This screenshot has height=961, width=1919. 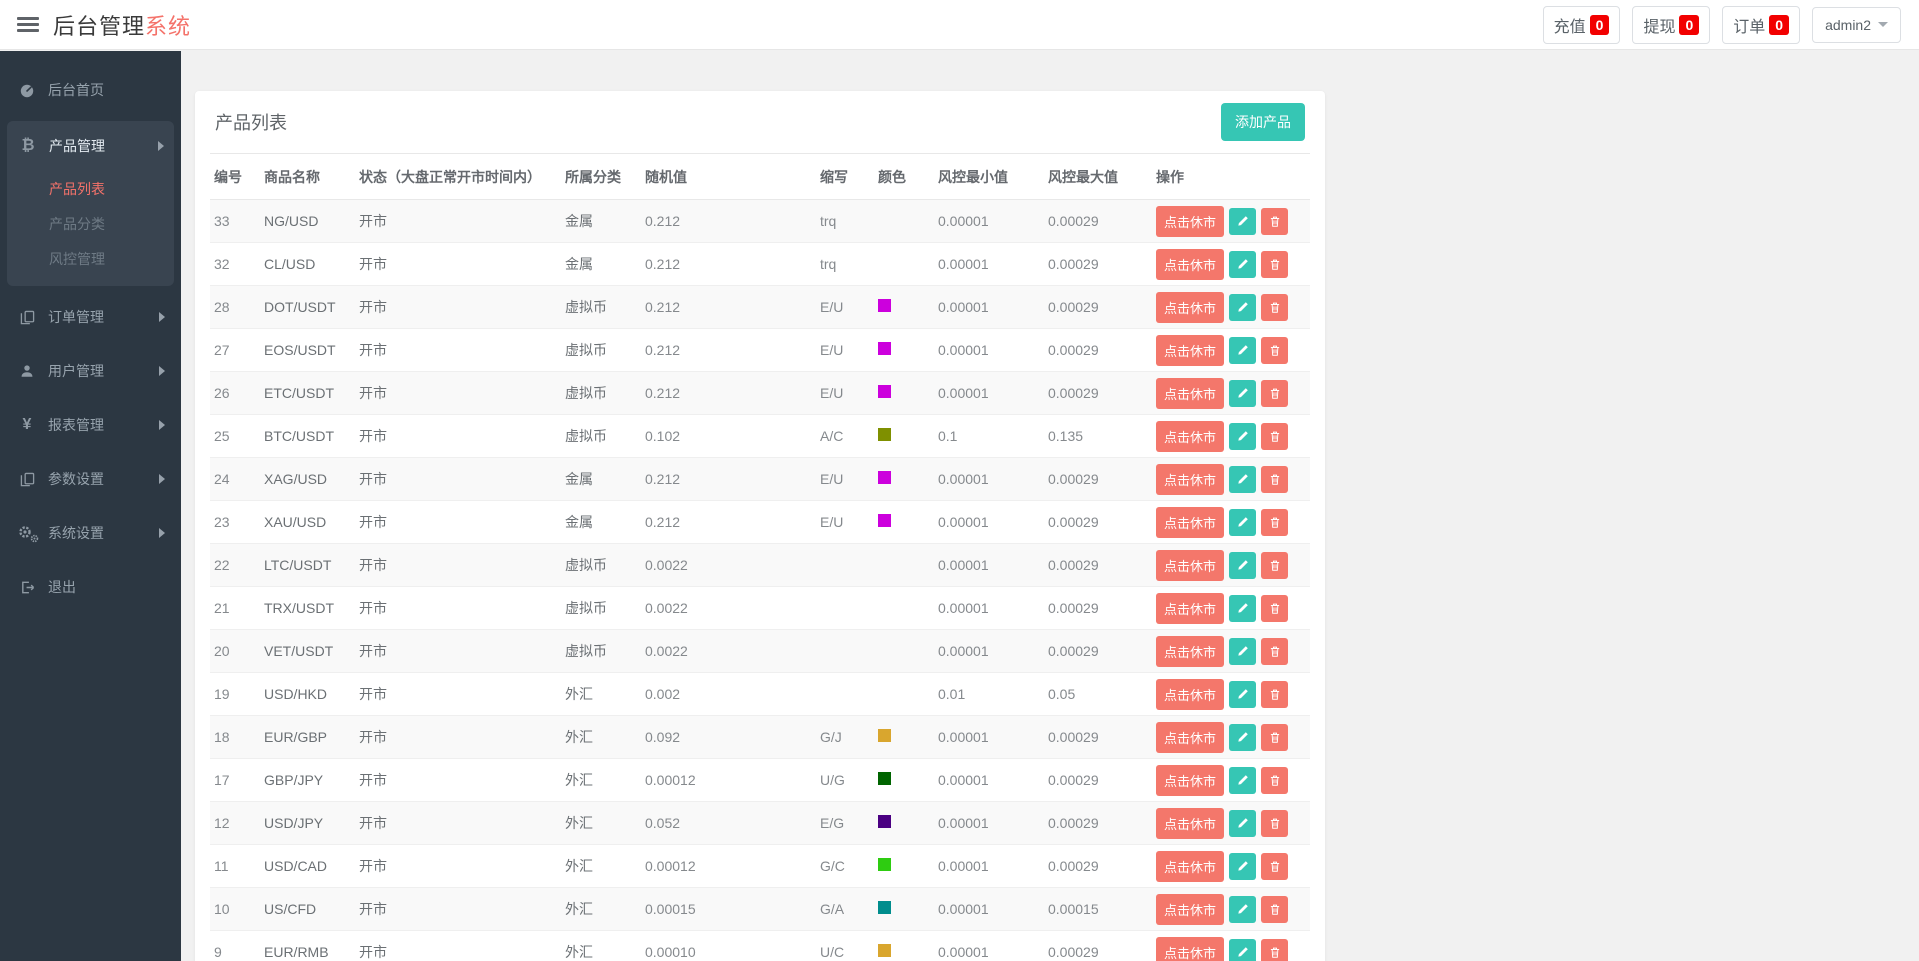 What do you see at coordinates (307, 737) in the screenshot?
I see `cell-product-name: EUR/GBP` at bounding box center [307, 737].